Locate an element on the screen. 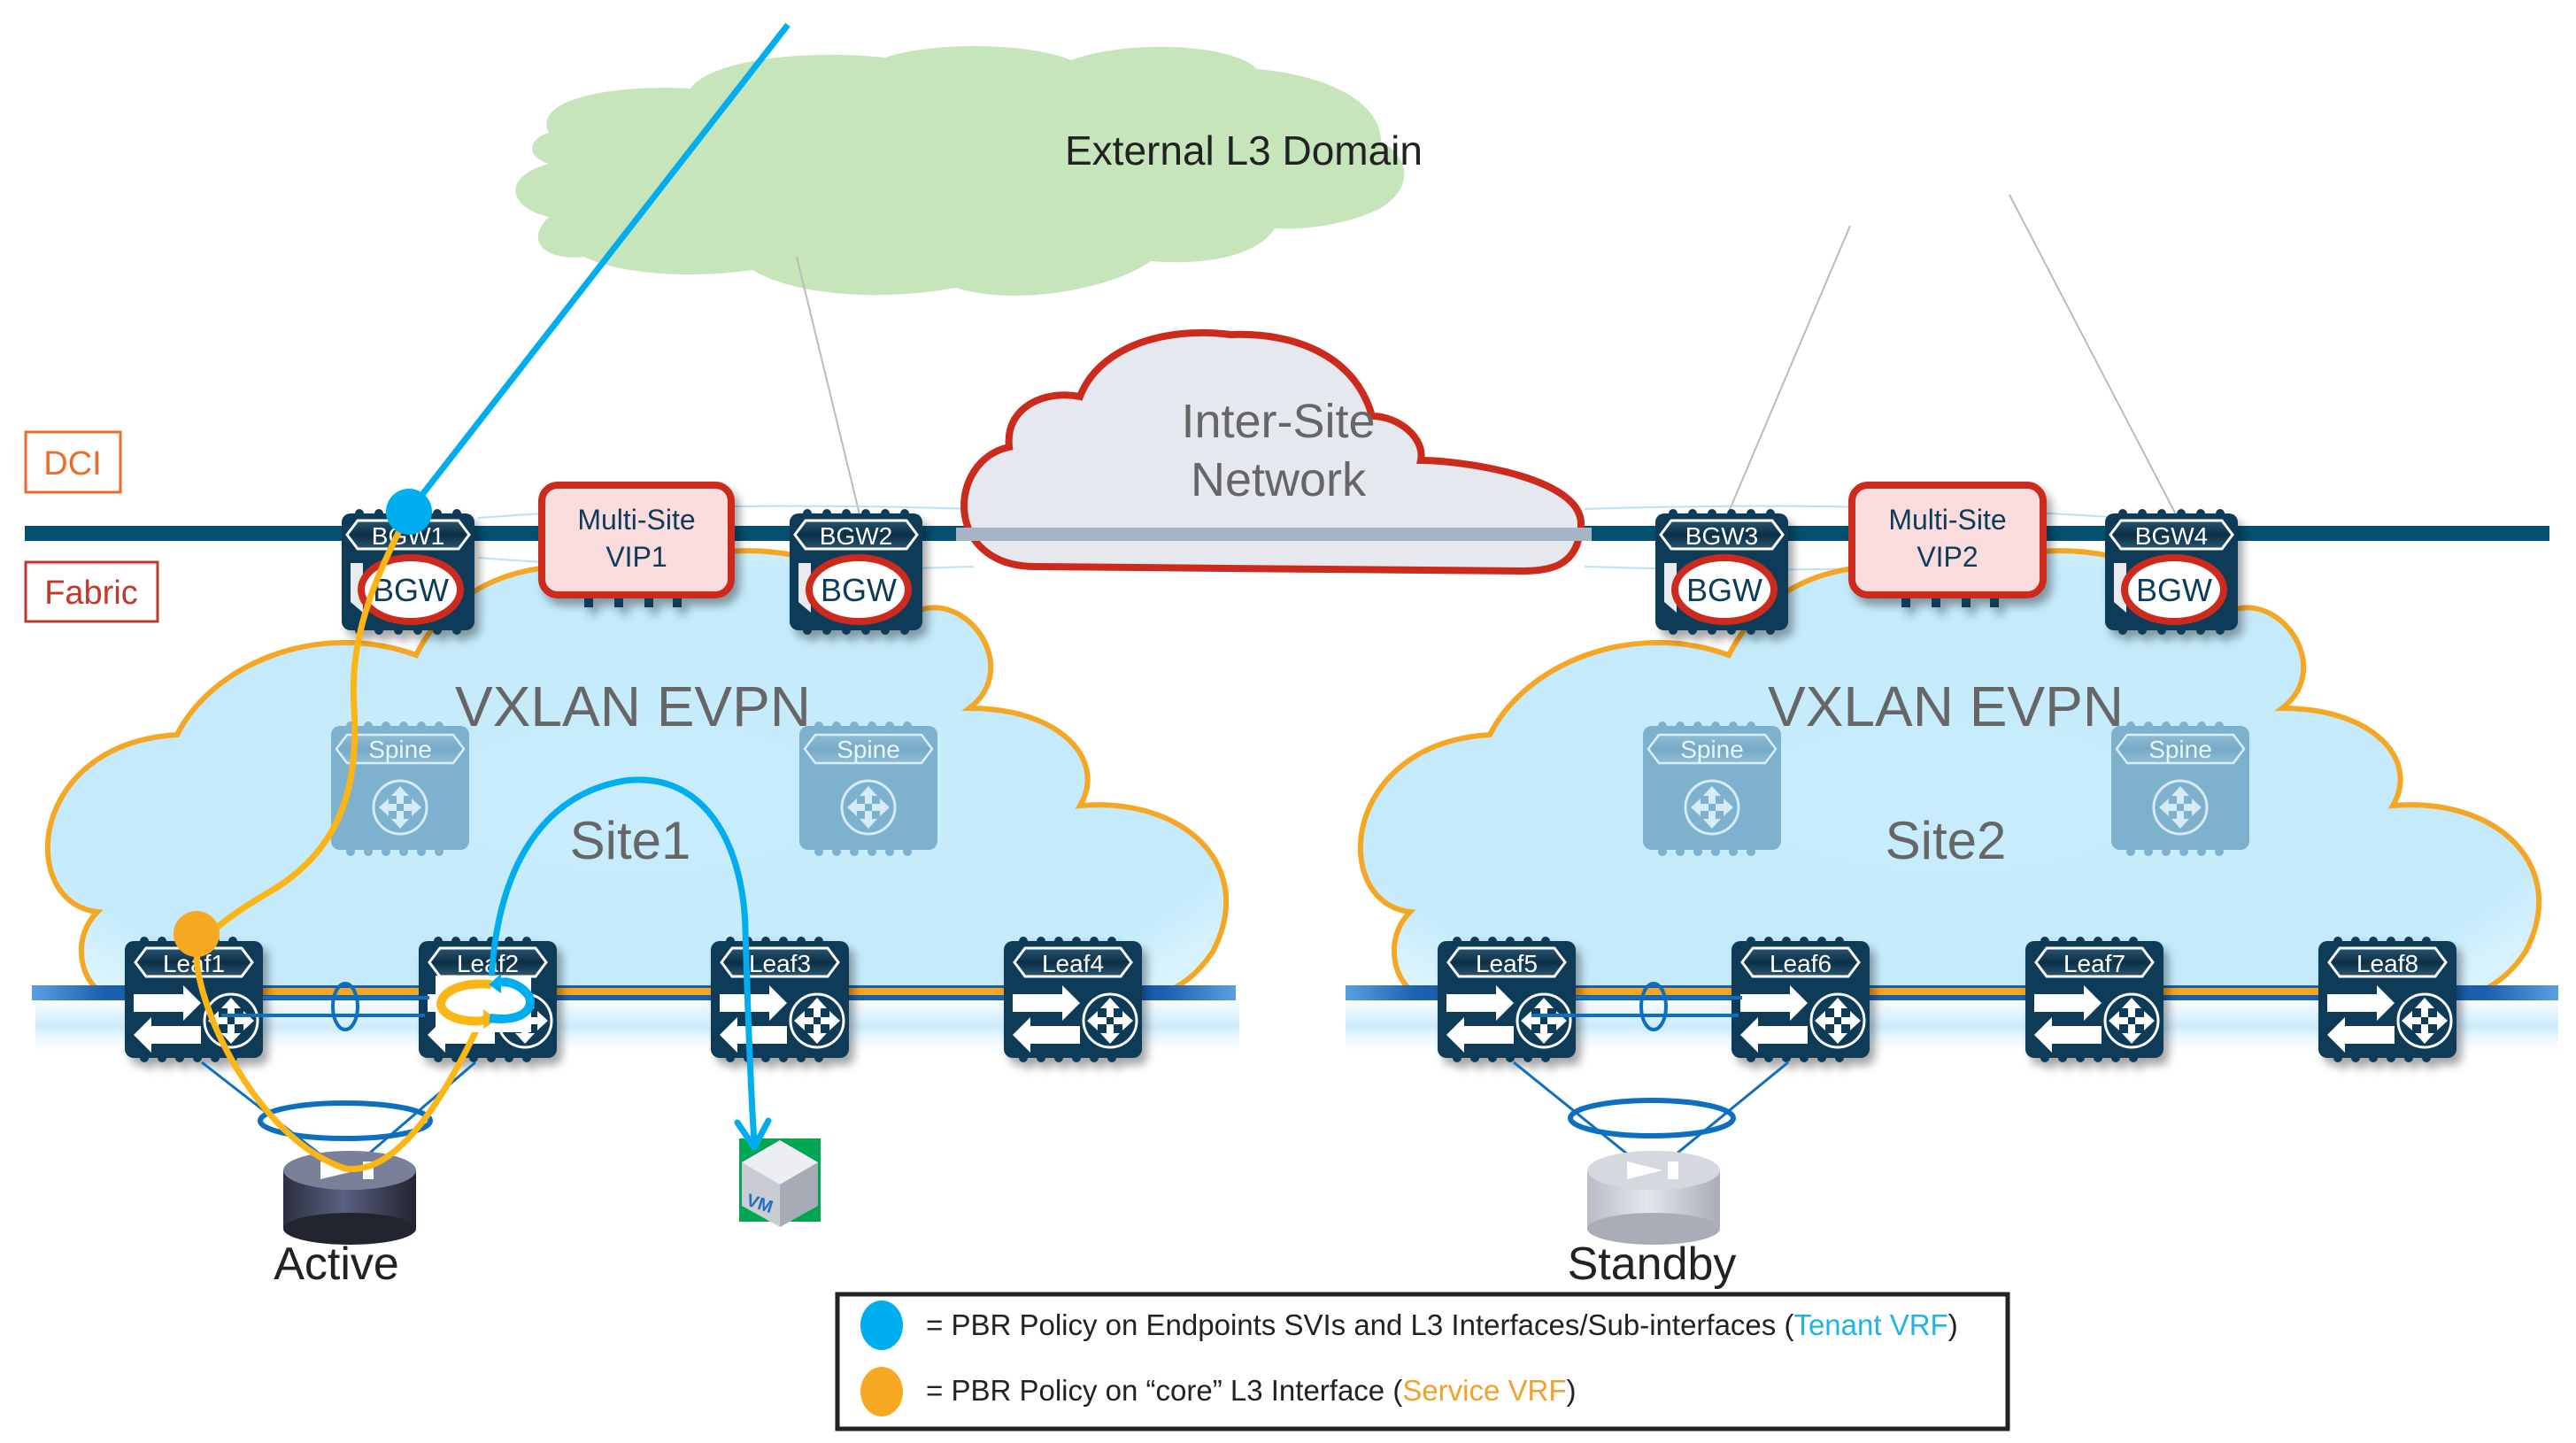  svg-text: VIP1 is located at coordinates (636, 557).